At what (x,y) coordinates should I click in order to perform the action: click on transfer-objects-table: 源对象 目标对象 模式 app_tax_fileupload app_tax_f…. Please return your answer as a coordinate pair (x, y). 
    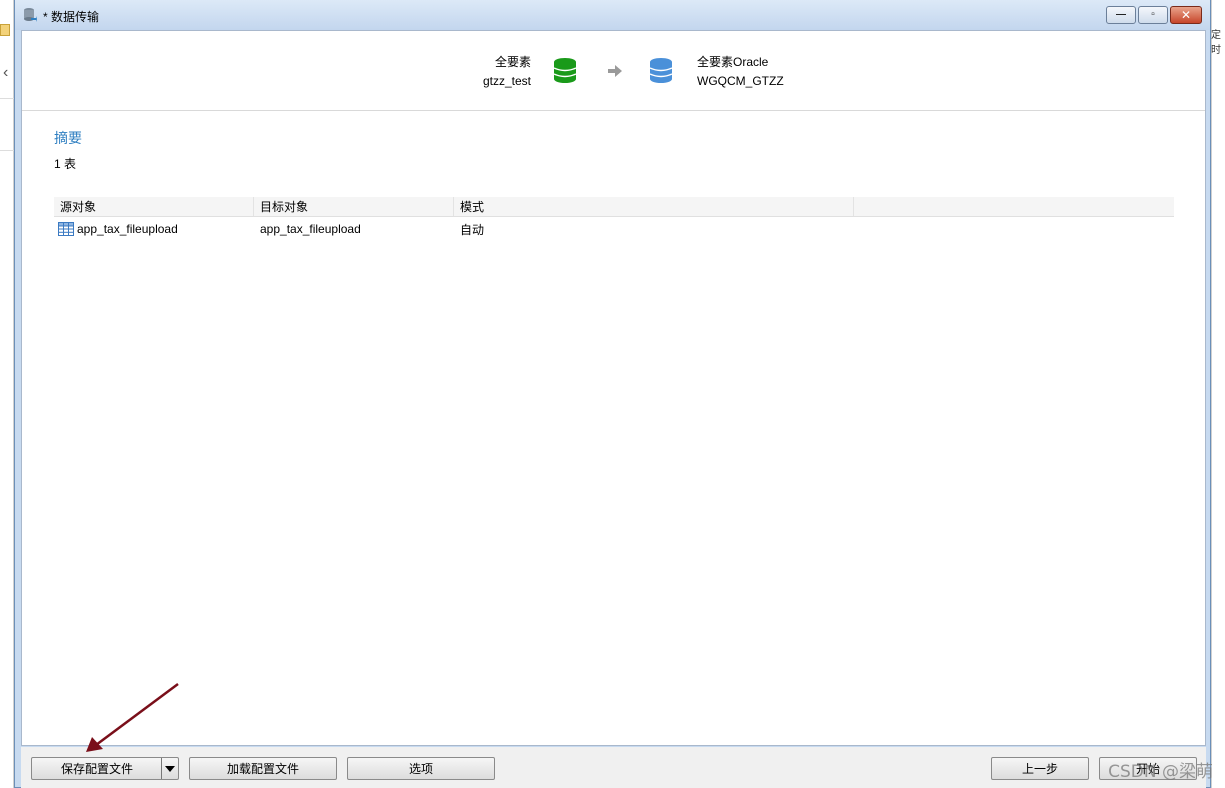
    Looking at the image, I should click on (614, 219).